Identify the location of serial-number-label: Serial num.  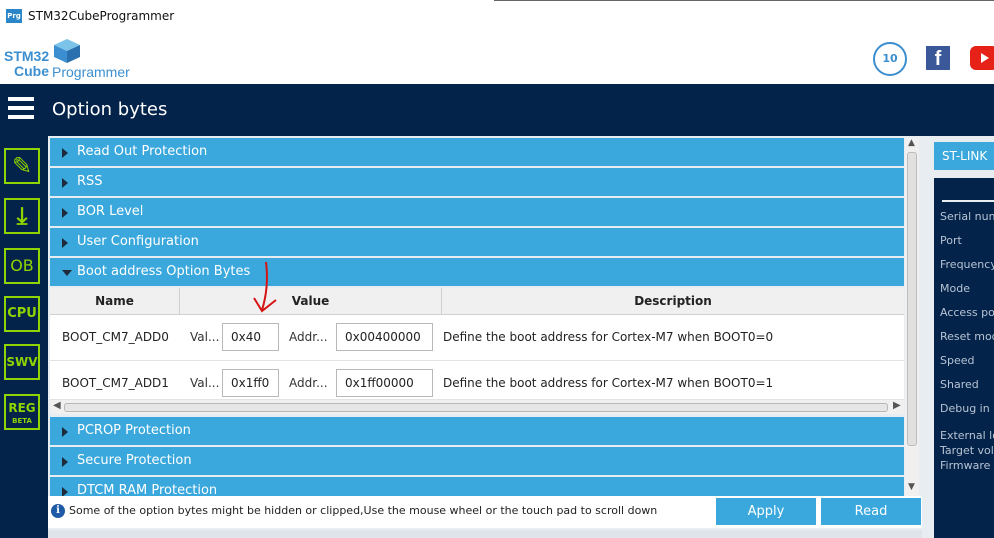
(967, 216).